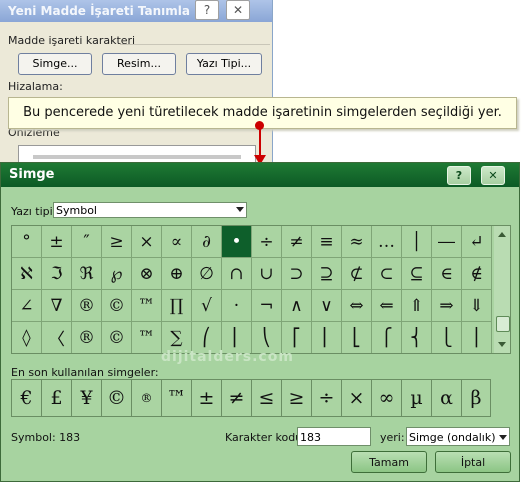 The image size is (522, 483). I want to click on symbol-cell: 〈, so click(57, 337).